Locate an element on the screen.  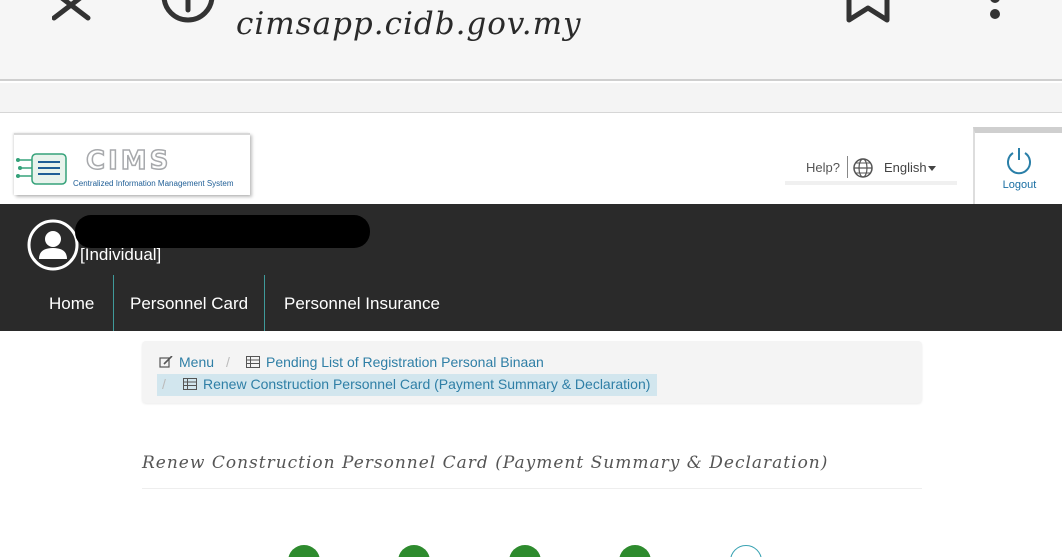
help-link: Help? is located at coordinates (823, 167).